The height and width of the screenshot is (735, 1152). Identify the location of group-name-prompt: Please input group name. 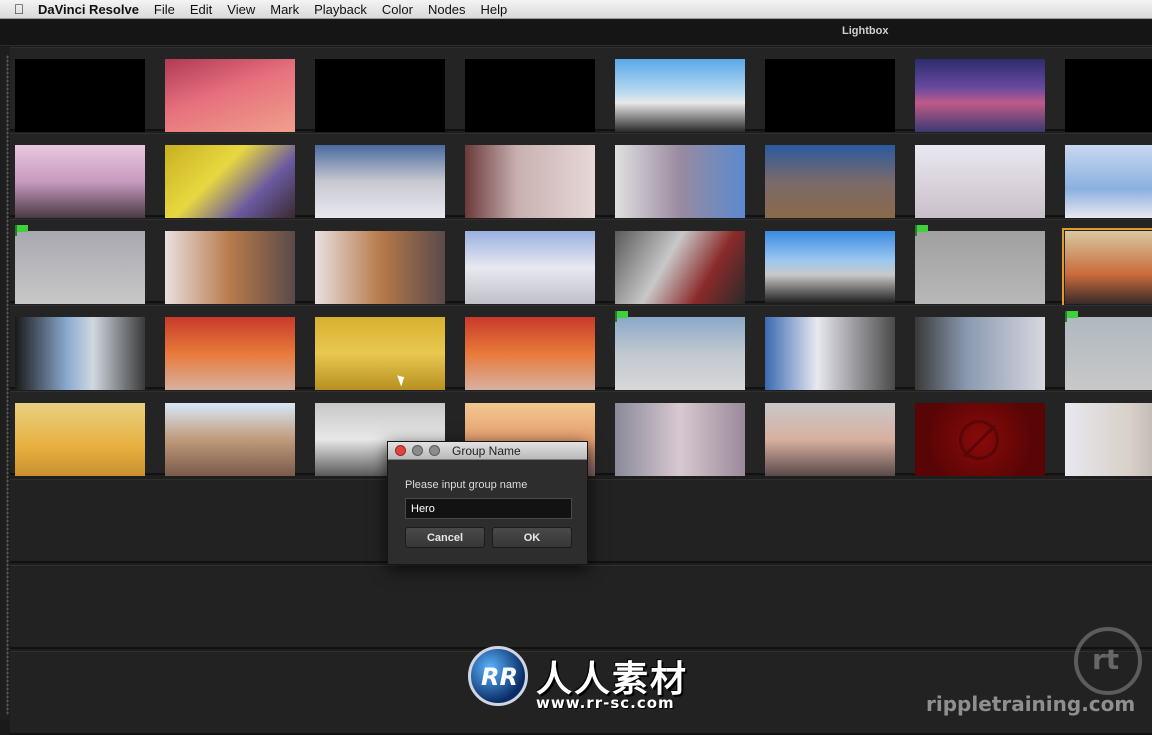
(466, 485).